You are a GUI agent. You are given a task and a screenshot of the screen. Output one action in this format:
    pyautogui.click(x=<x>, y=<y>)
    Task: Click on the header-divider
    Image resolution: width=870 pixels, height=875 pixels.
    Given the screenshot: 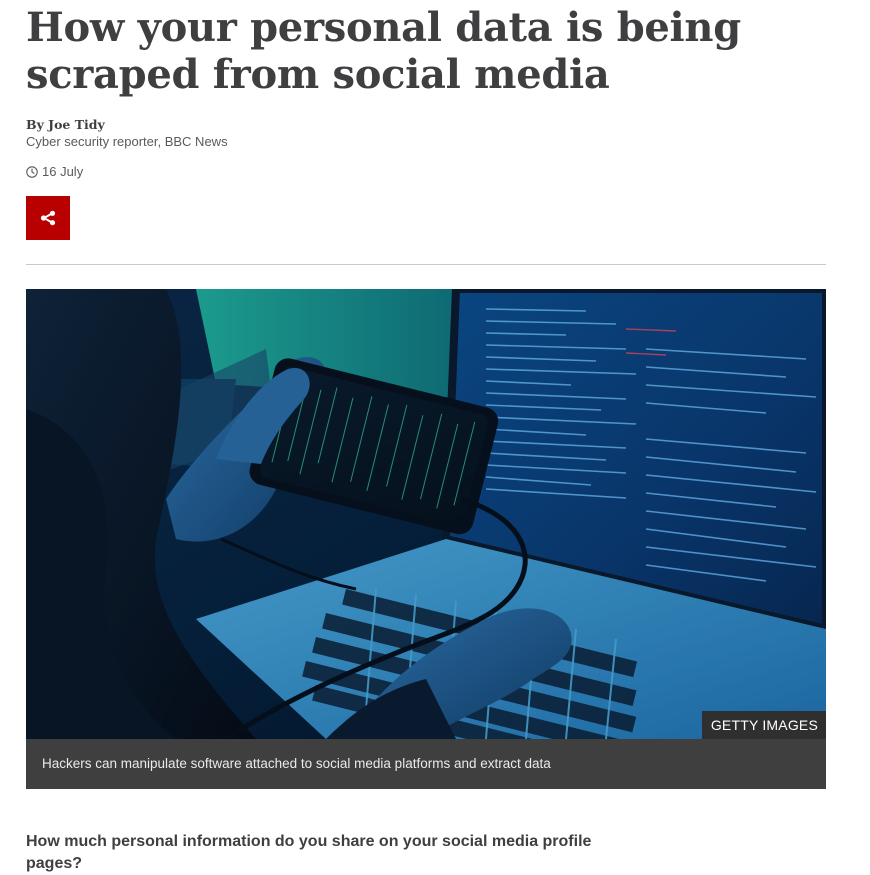 What is the action you would take?
    pyautogui.click(x=426, y=264)
    